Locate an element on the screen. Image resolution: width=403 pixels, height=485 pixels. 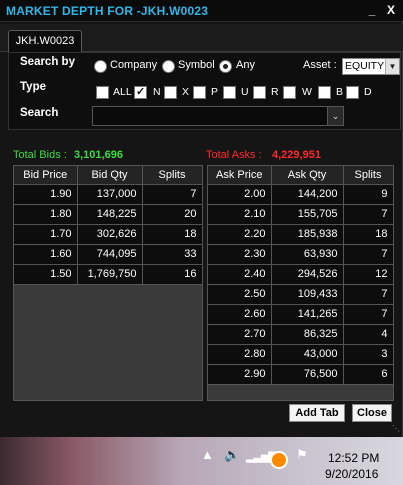
bid-splits-cell: 16 is located at coordinates (172, 274).